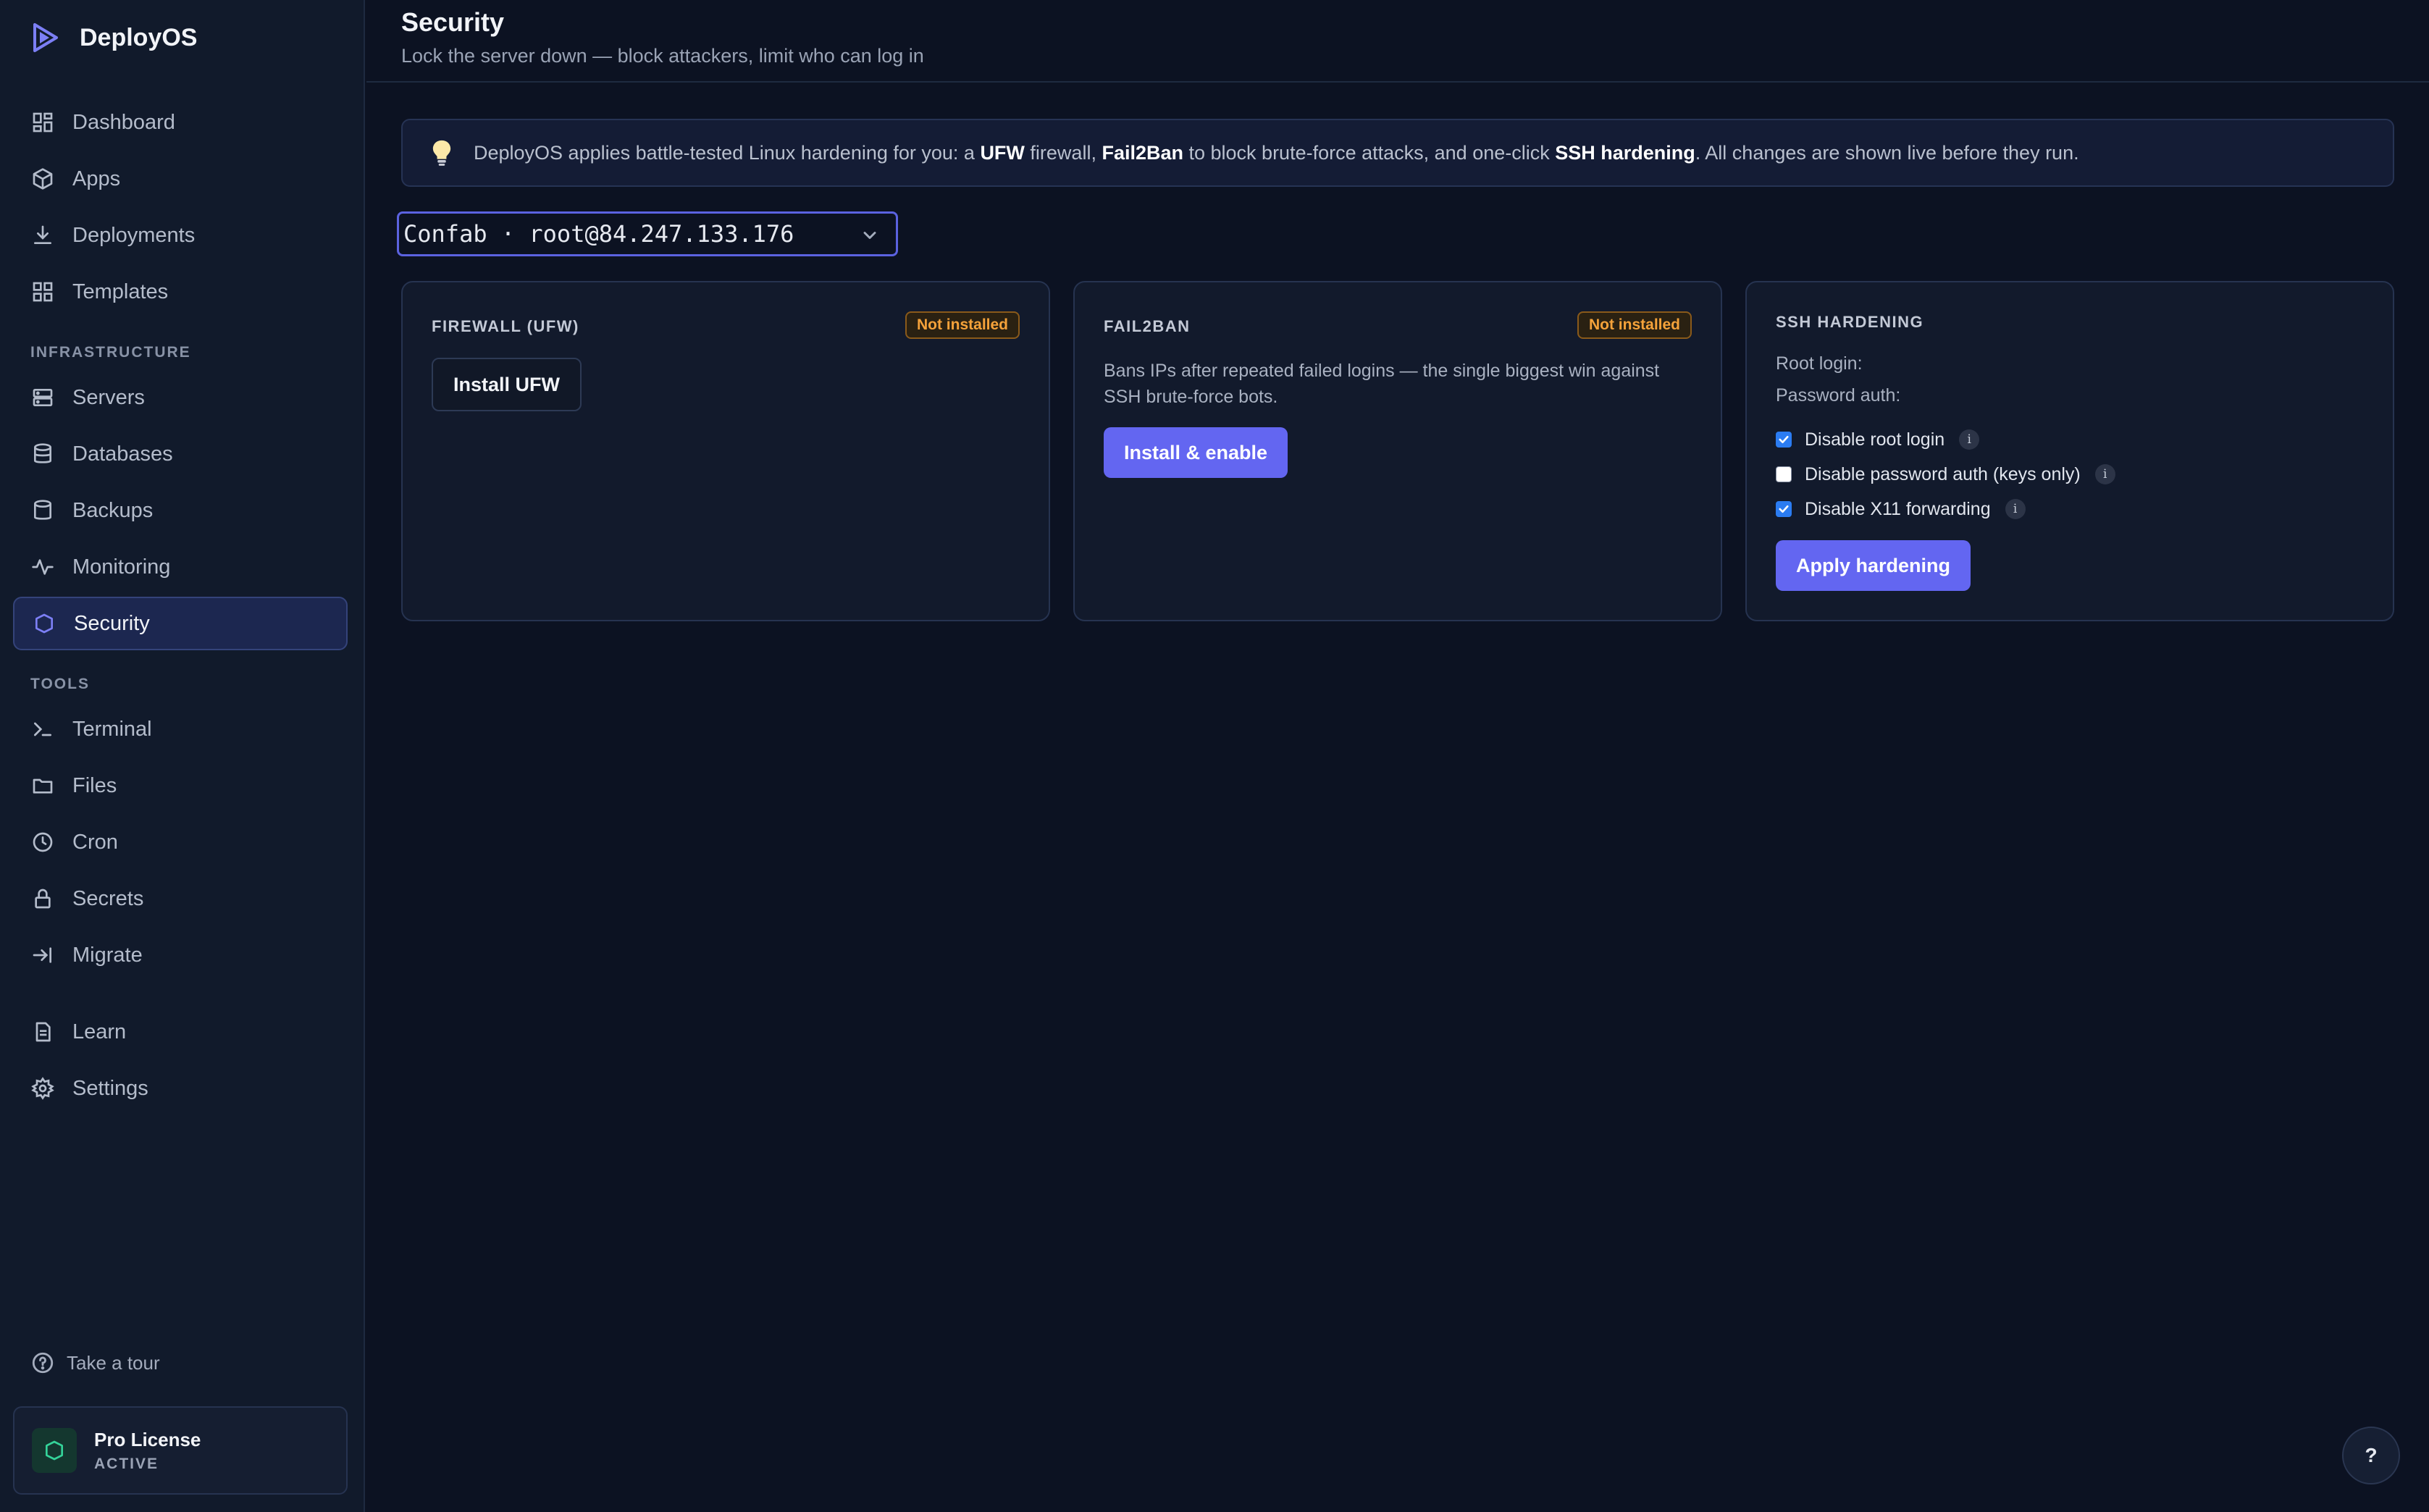 The height and width of the screenshot is (1512, 2429). I want to click on help-circle-icon, so click(43, 1363).